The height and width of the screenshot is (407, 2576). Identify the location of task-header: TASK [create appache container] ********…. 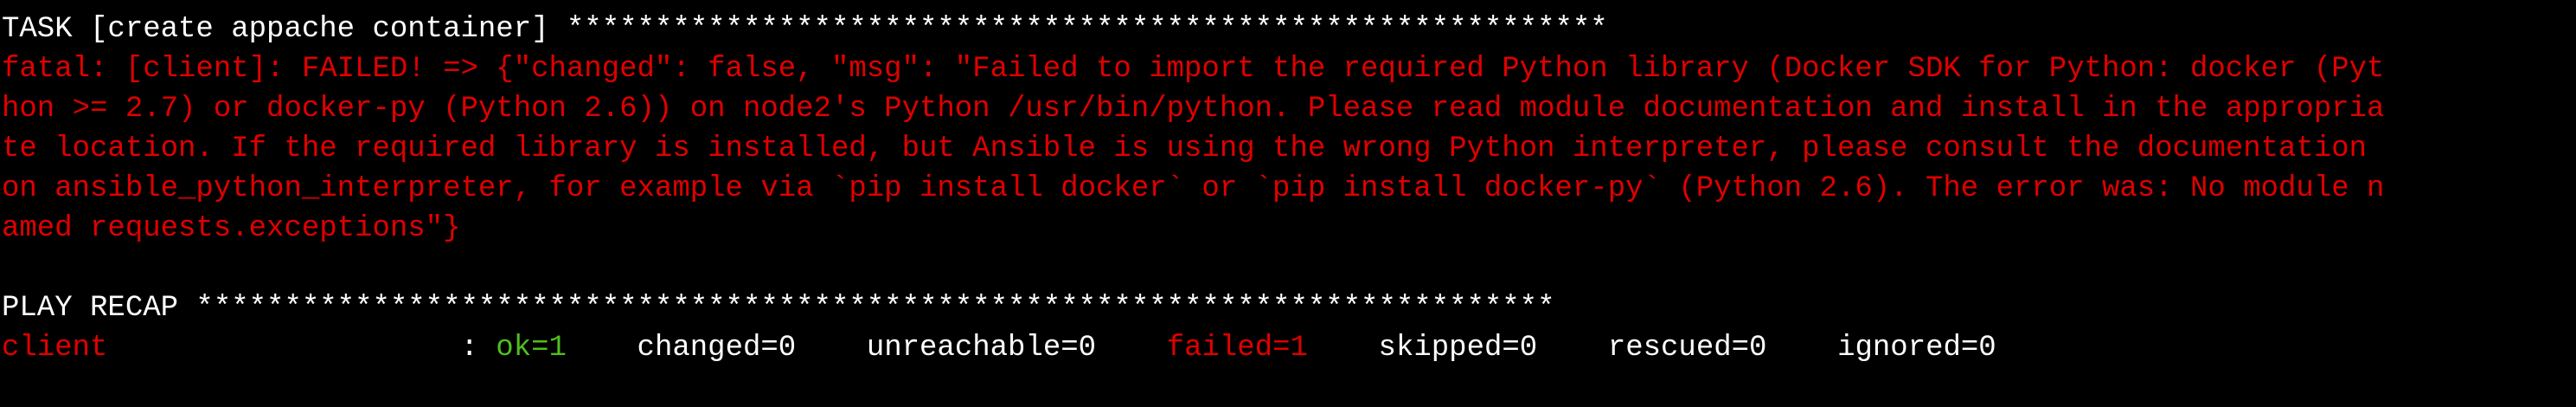
(805, 29).